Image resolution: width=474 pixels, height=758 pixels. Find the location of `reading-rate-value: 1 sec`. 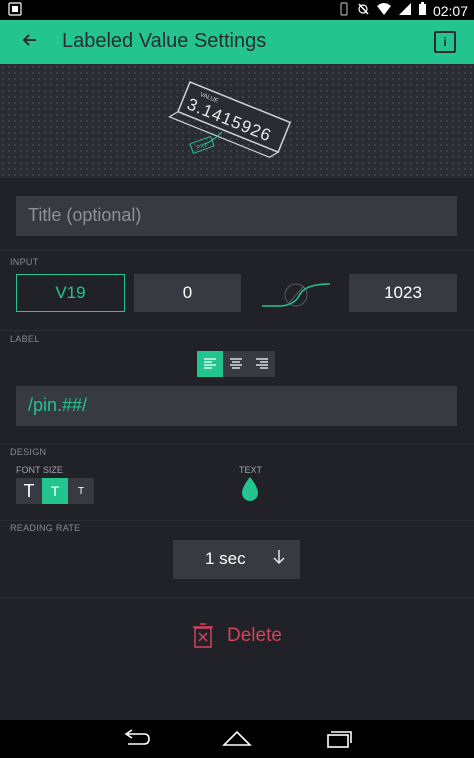

reading-rate-value: 1 sec is located at coordinates (225, 558).